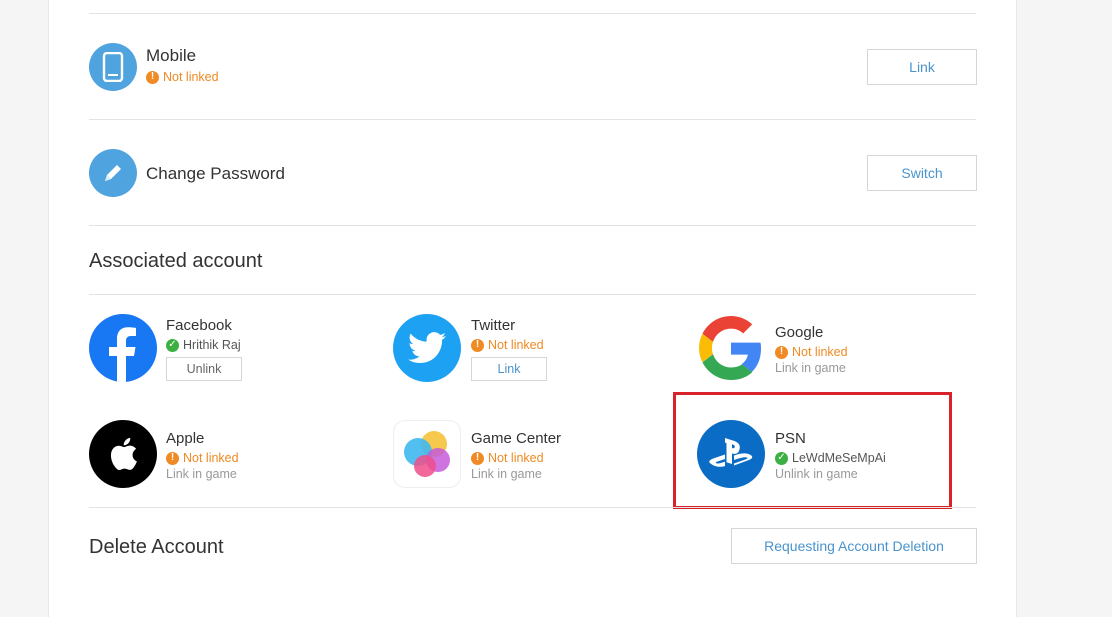  I want to click on pencil-icon, so click(113, 173).